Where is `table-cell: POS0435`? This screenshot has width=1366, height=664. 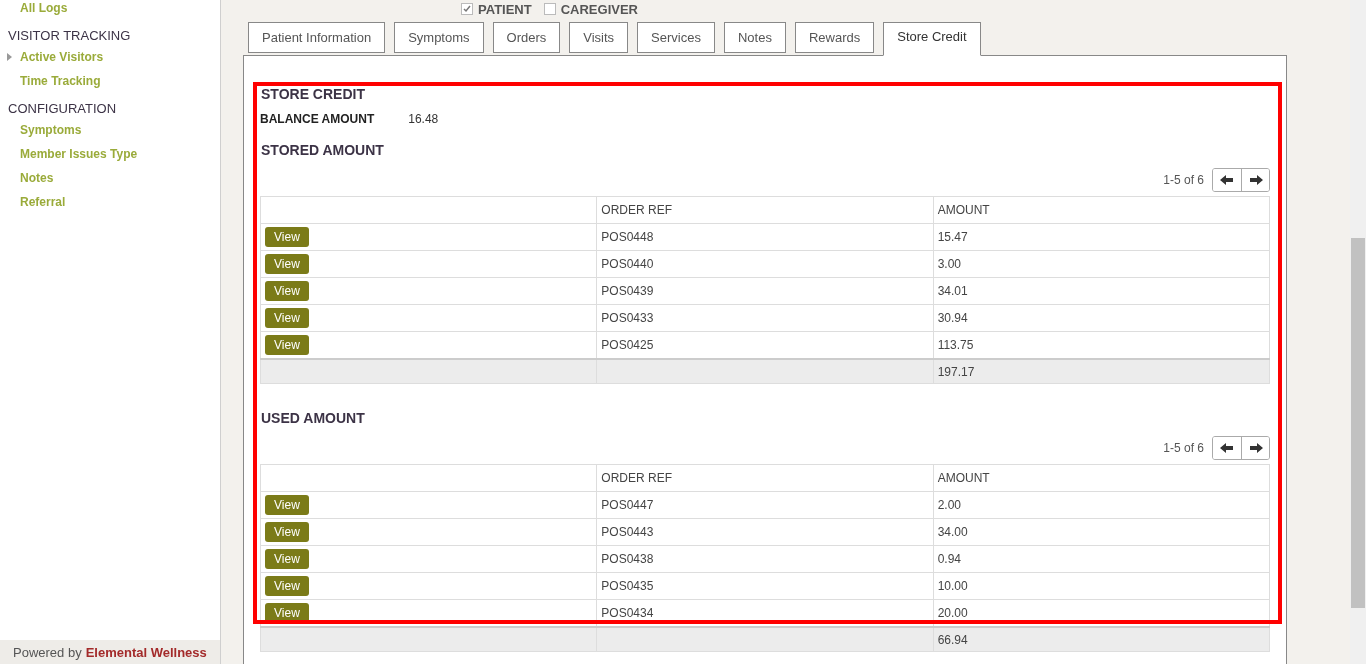 table-cell: POS0435 is located at coordinates (765, 586).